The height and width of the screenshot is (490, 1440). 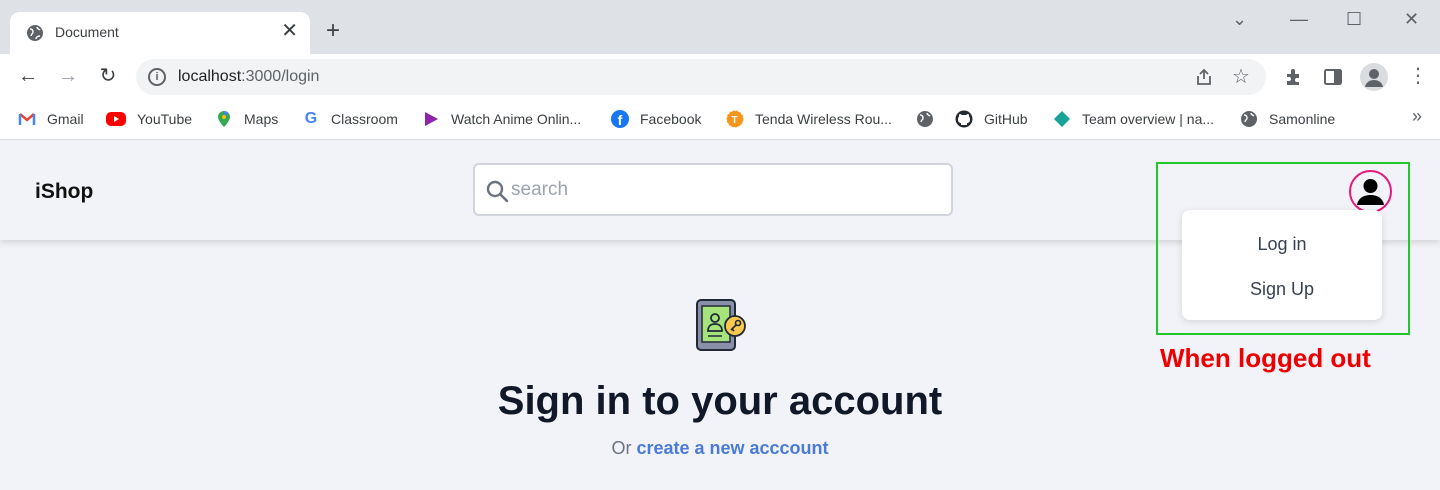 What do you see at coordinates (656, 119) in the screenshot?
I see `bookmark-facebook: f Facebook` at bounding box center [656, 119].